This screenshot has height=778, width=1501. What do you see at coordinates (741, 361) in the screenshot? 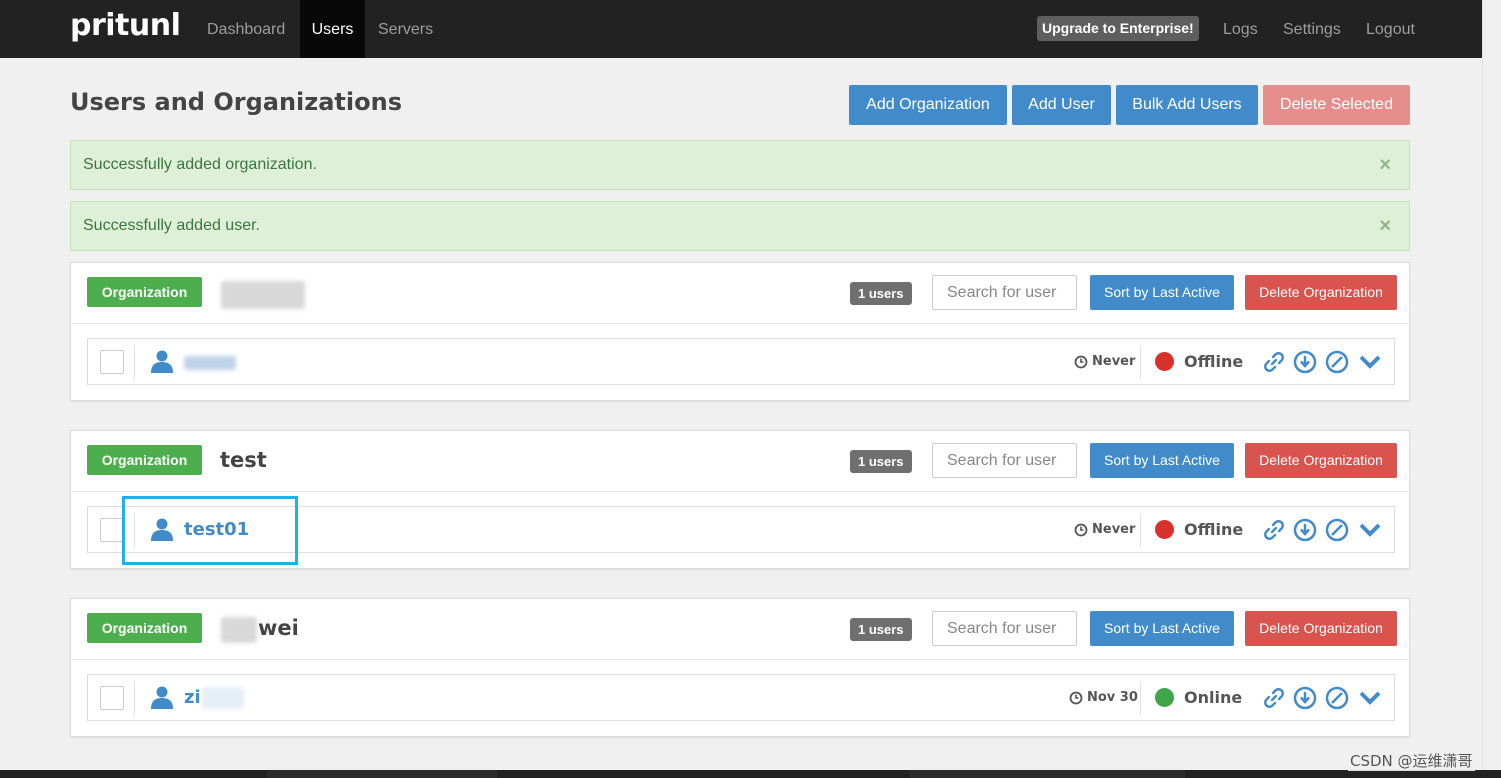
I see `user-row: Never Offline` at bounding box center [741, 361].